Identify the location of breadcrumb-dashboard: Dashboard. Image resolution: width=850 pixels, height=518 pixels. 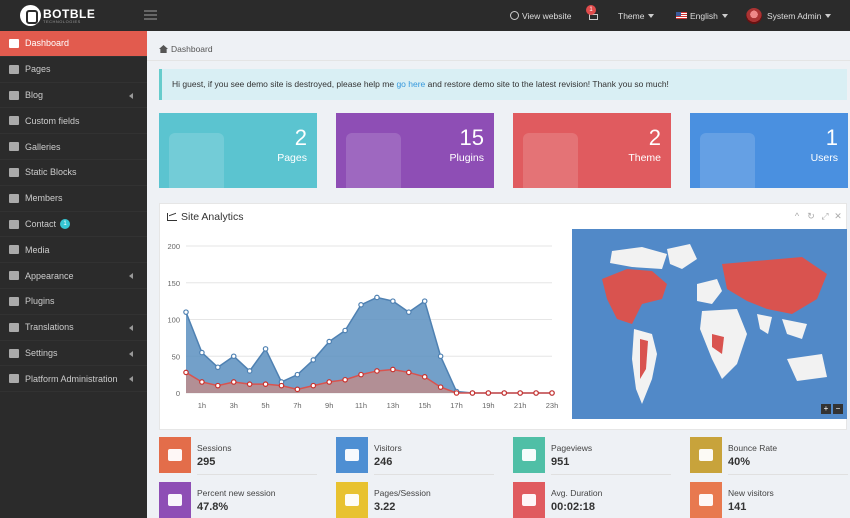
(192, 49).